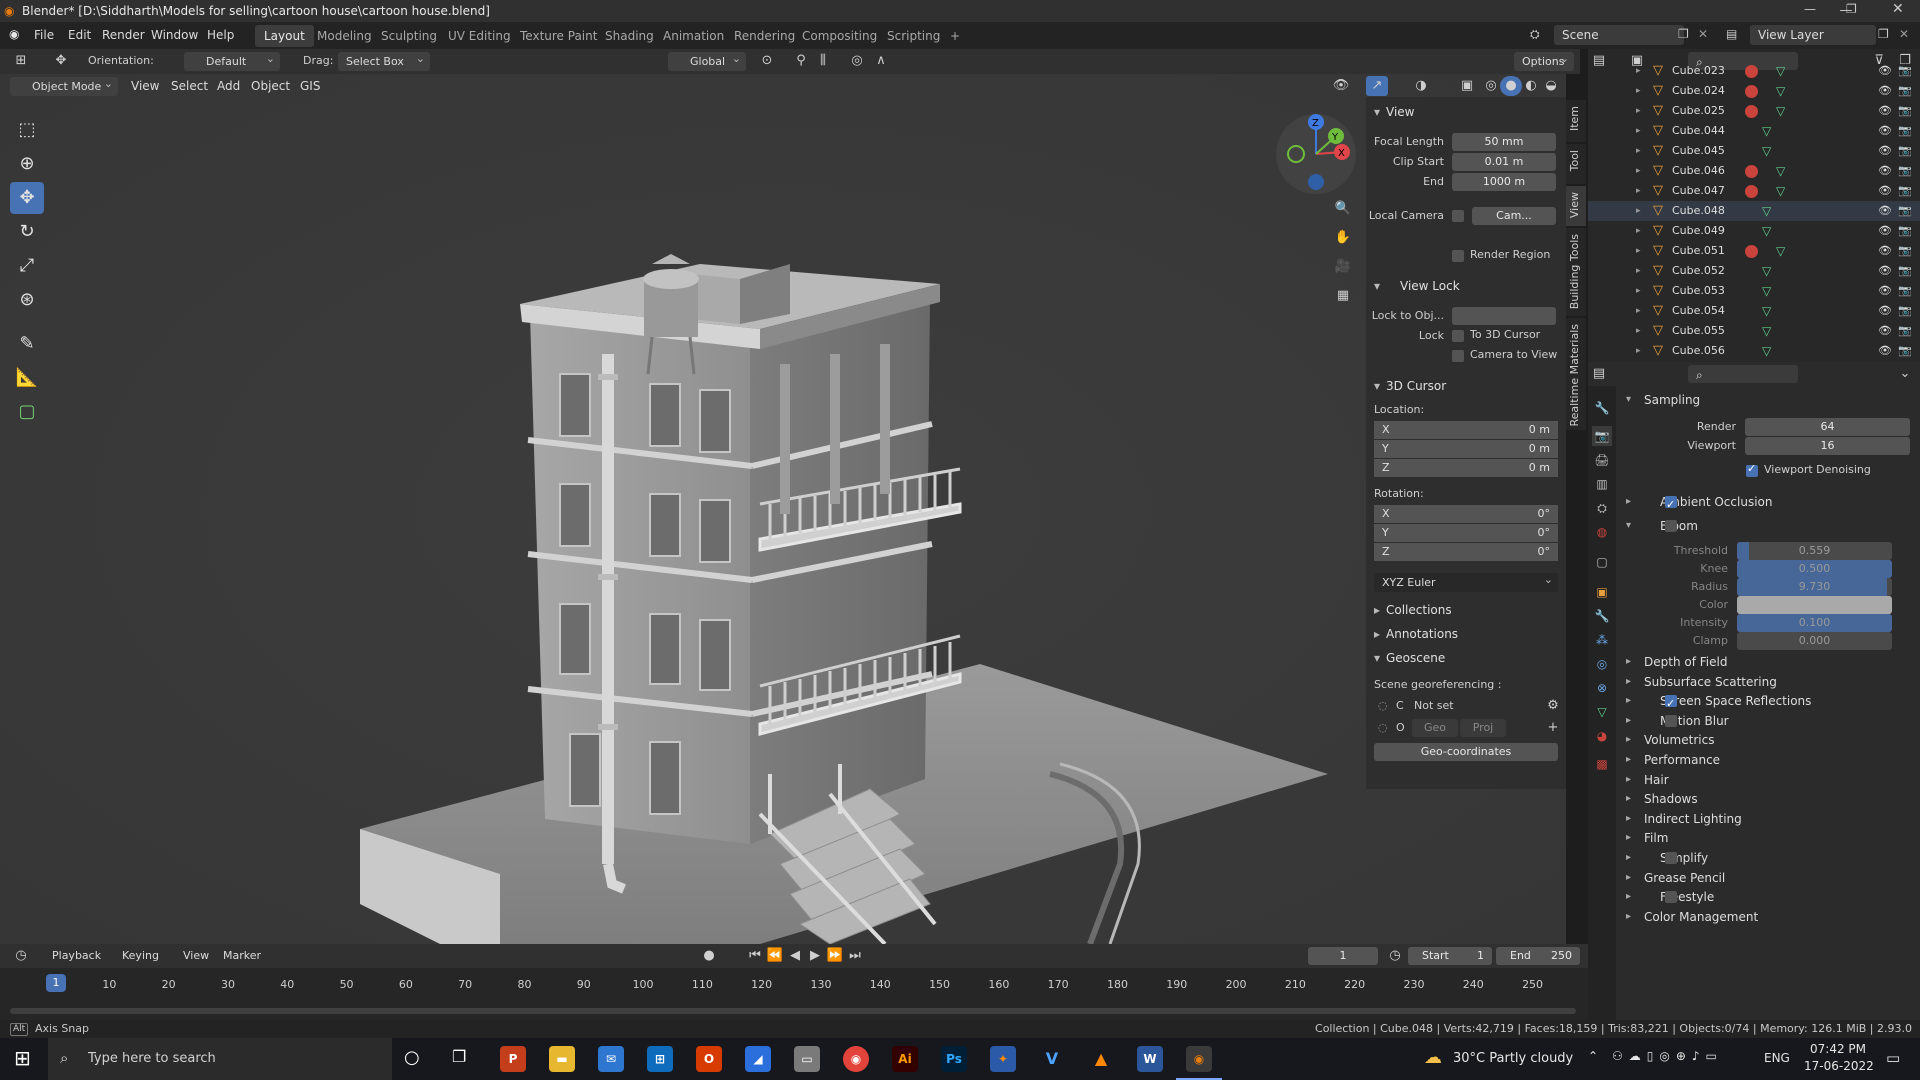 The width and height of the screenshot is (1920, 1080). Describe the element at coordinates (793, 1011) in the screenshot. I see `timeline-scrollbar` at that location.